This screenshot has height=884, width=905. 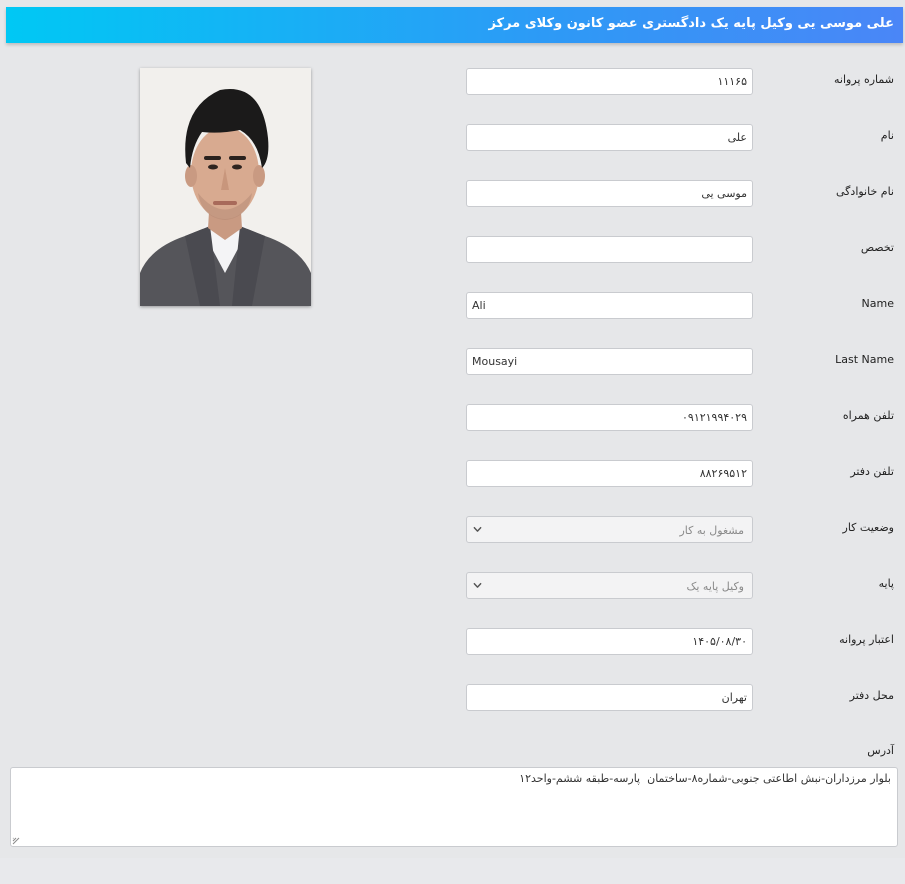 I want to click on office-phone-label: تلفن دفتر, so click(x=872, y=471).